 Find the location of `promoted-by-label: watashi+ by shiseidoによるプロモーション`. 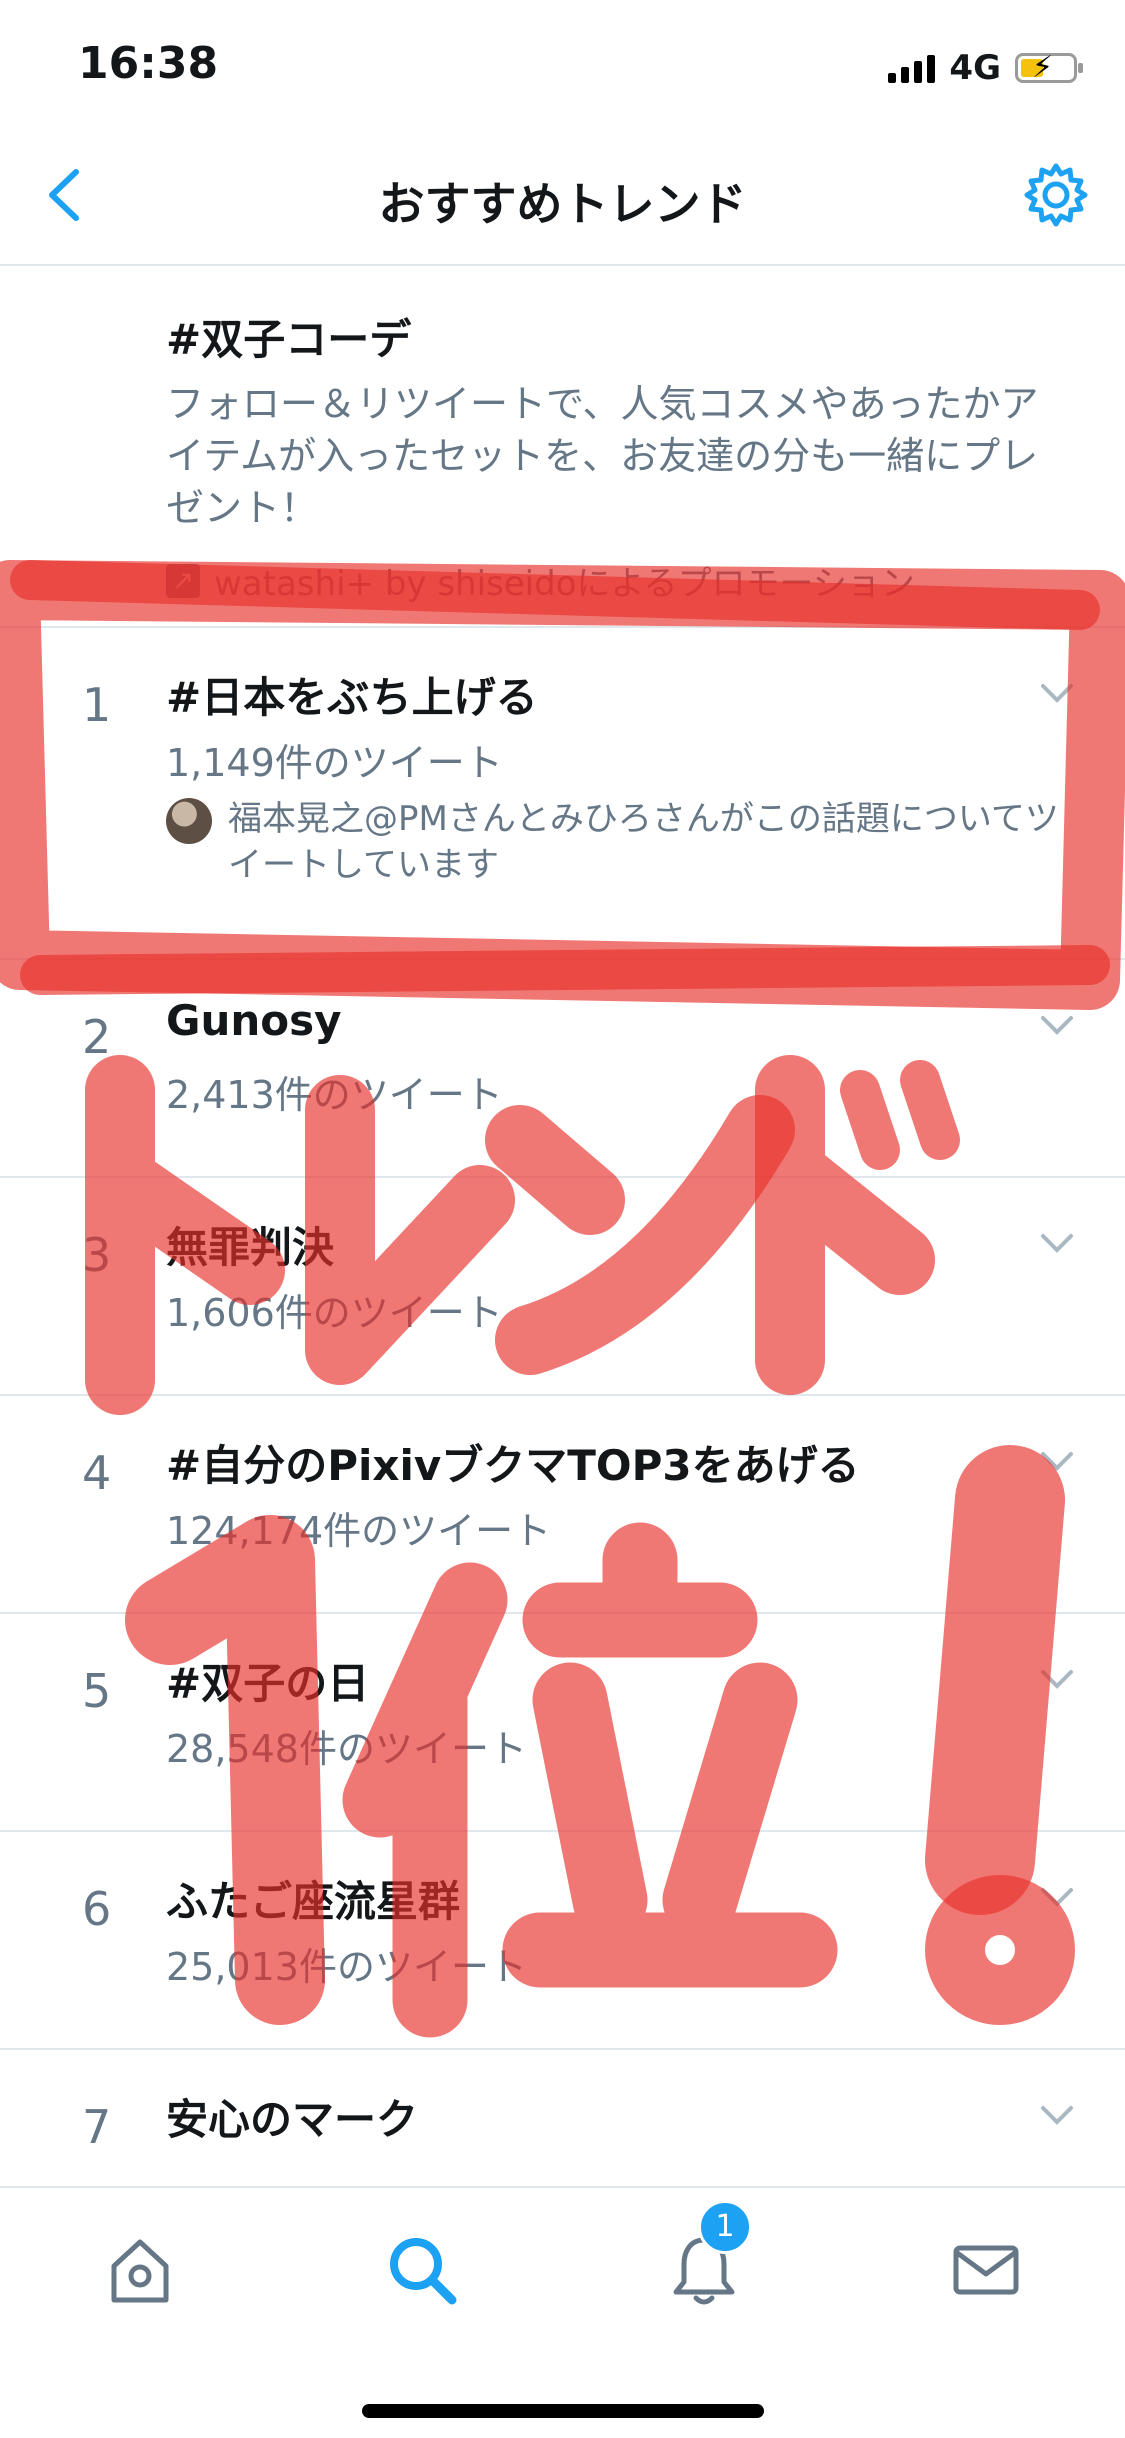

promoted-by-label: watashi+ by shiseidoによるプロモーション is located at coordinates (564, 584).